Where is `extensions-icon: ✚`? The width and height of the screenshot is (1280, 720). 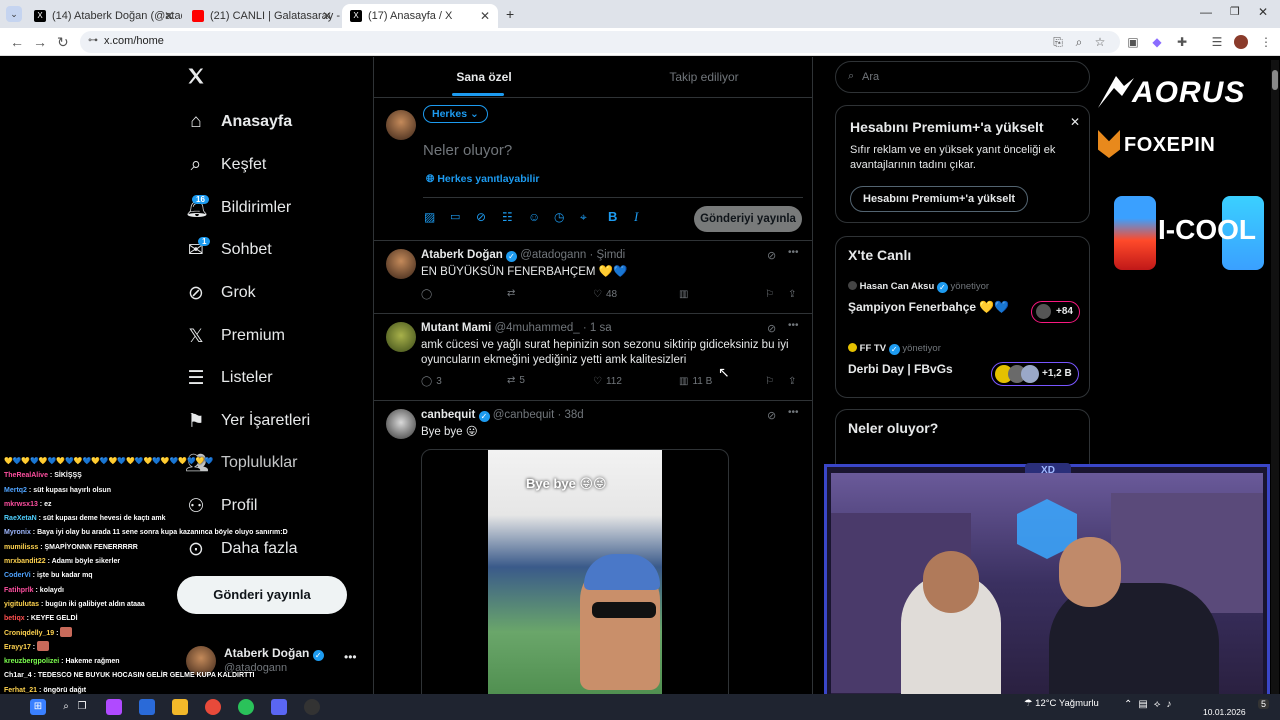
extensions-icon: ✚ is located at coordinates (1182, 42).